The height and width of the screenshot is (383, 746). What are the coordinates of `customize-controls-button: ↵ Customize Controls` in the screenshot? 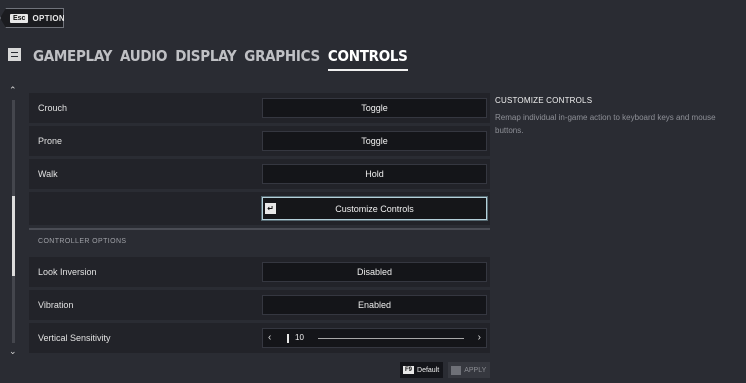 It's located at (374, 208).